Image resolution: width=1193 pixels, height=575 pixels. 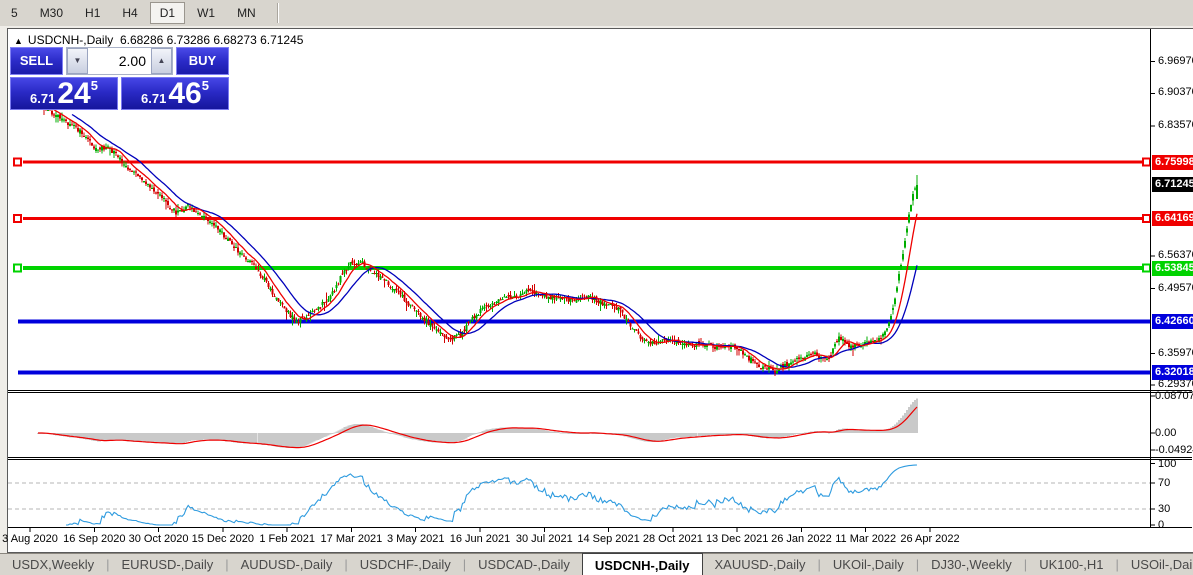 What do you see at coordinates (596, 13) in the screenshot?
I see `timeframe-toolbar: 5 M30 H1 H4 D1 W1 MN` at bounding box center [596, 13].